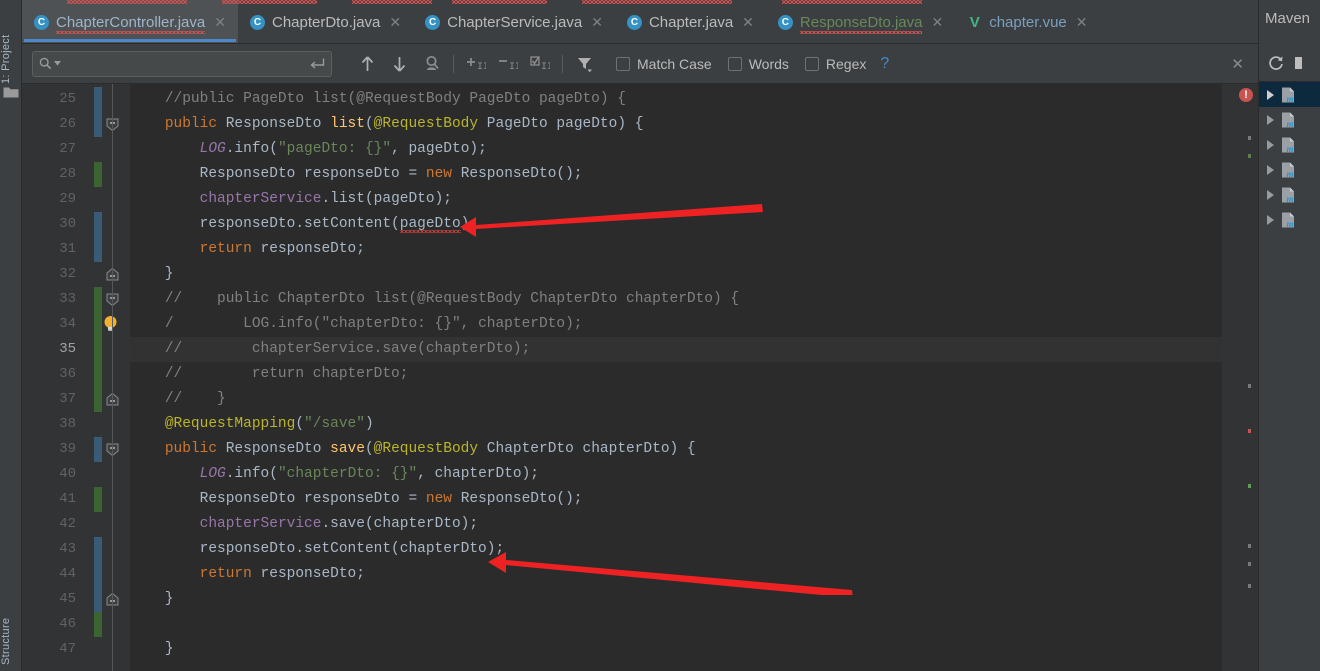 This screenshot has width=1320, height=671. I want to click on select-all-occurrences-icon: II, so click(540, 64).